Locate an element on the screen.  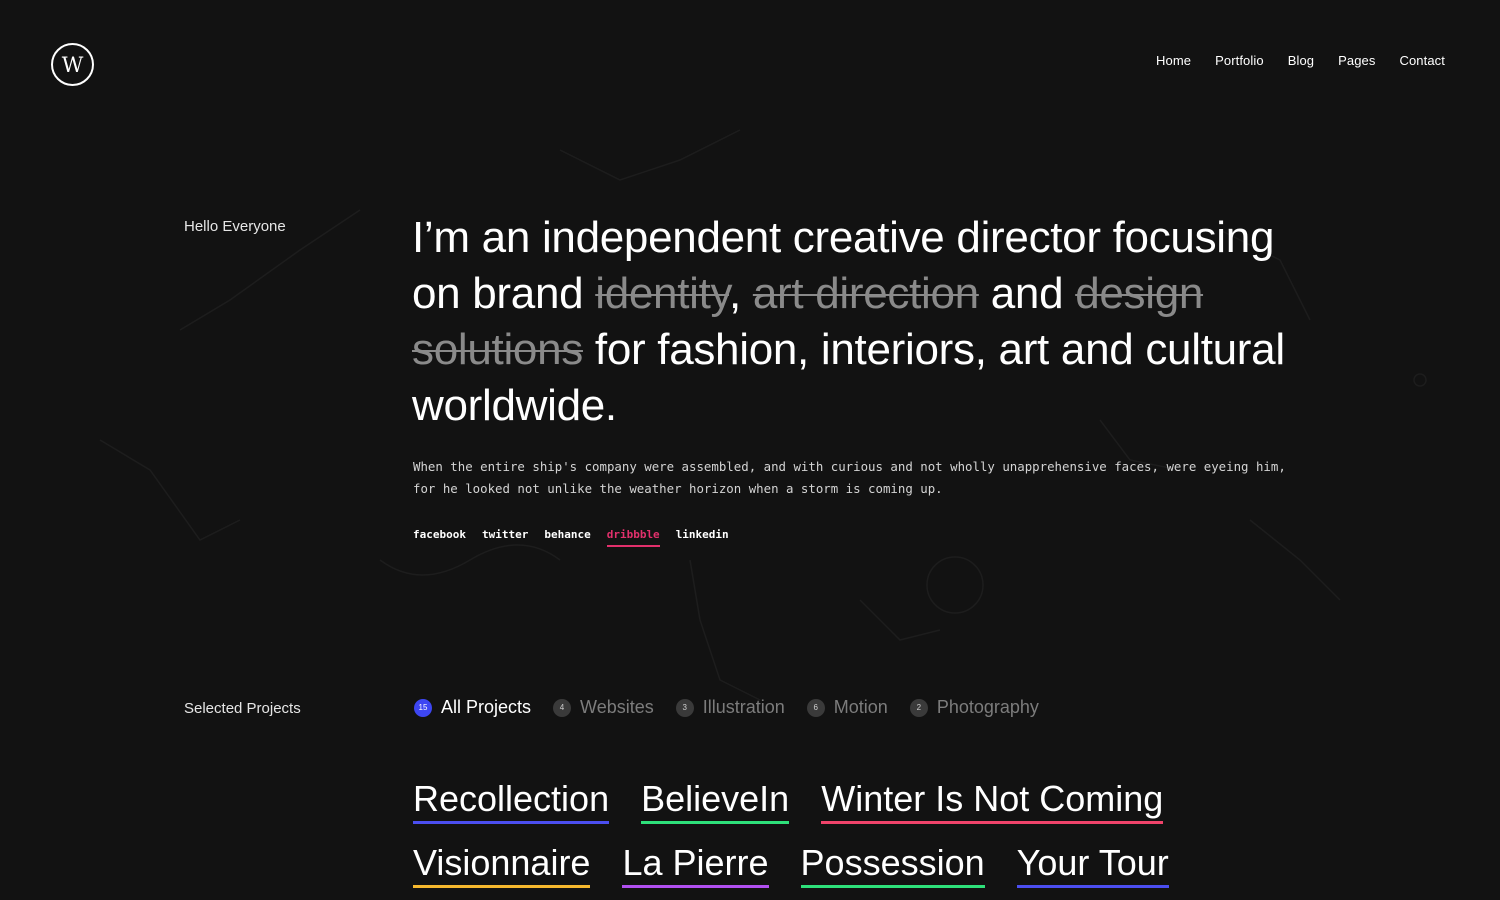
filter-photography: 2 Photography is located at coordinates (974, 707).